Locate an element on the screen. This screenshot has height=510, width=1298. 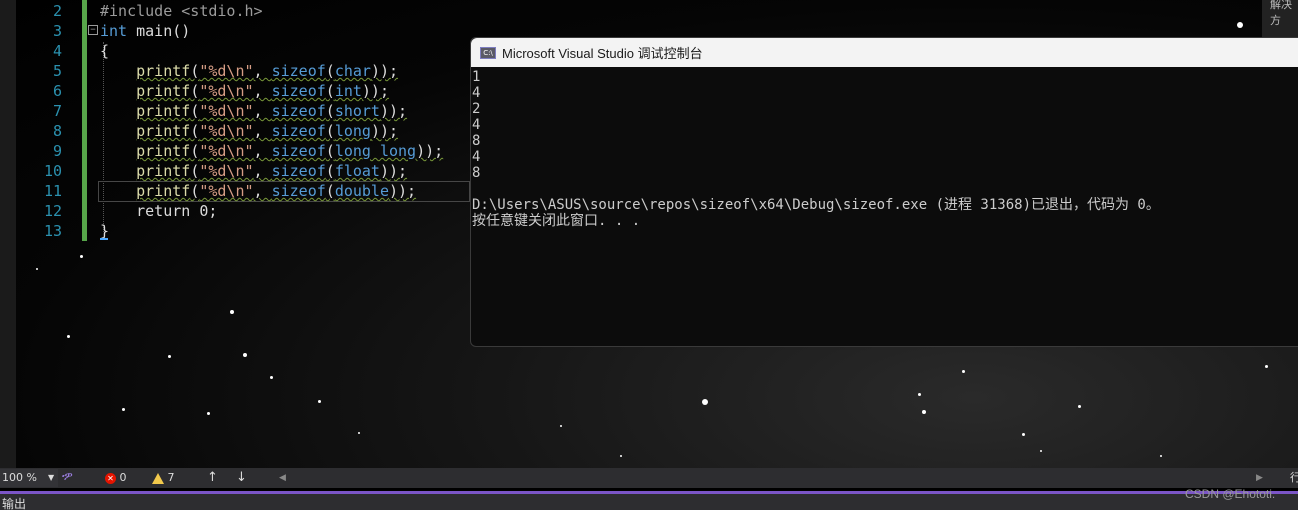
text-cursor is located at coordinates (104, 239).